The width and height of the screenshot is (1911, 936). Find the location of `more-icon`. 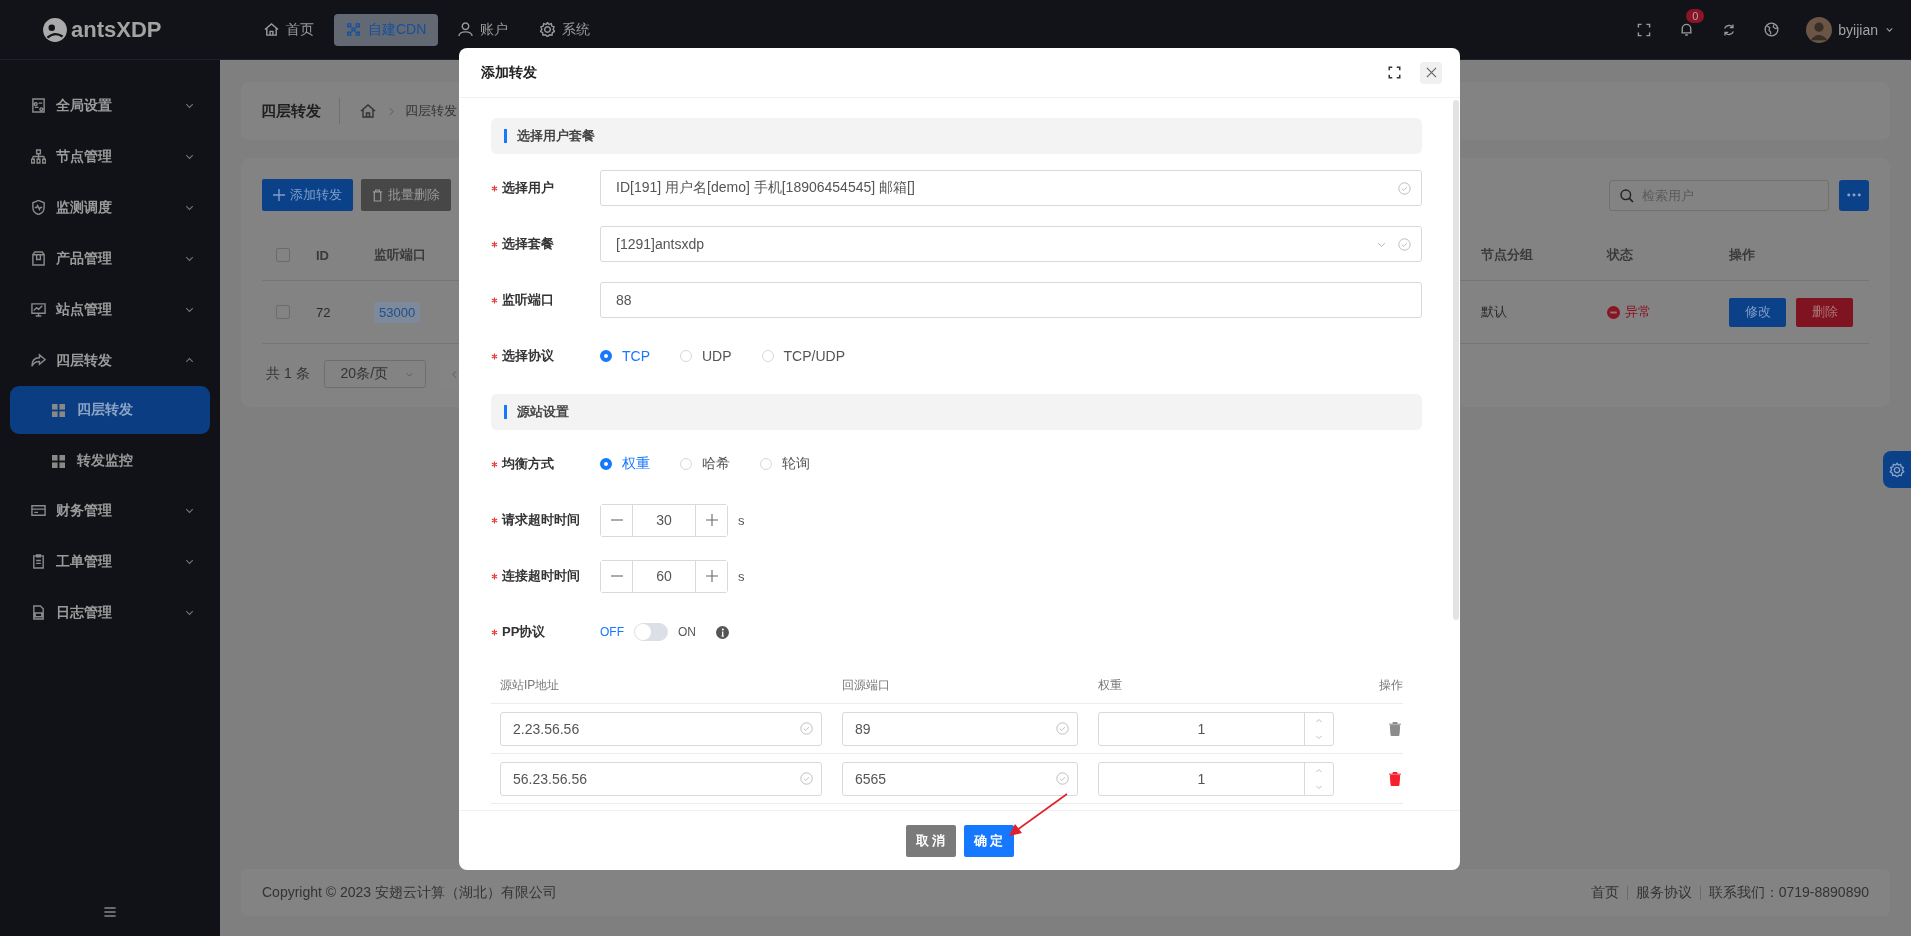

more-icon is located at coordinates (1854, 195).